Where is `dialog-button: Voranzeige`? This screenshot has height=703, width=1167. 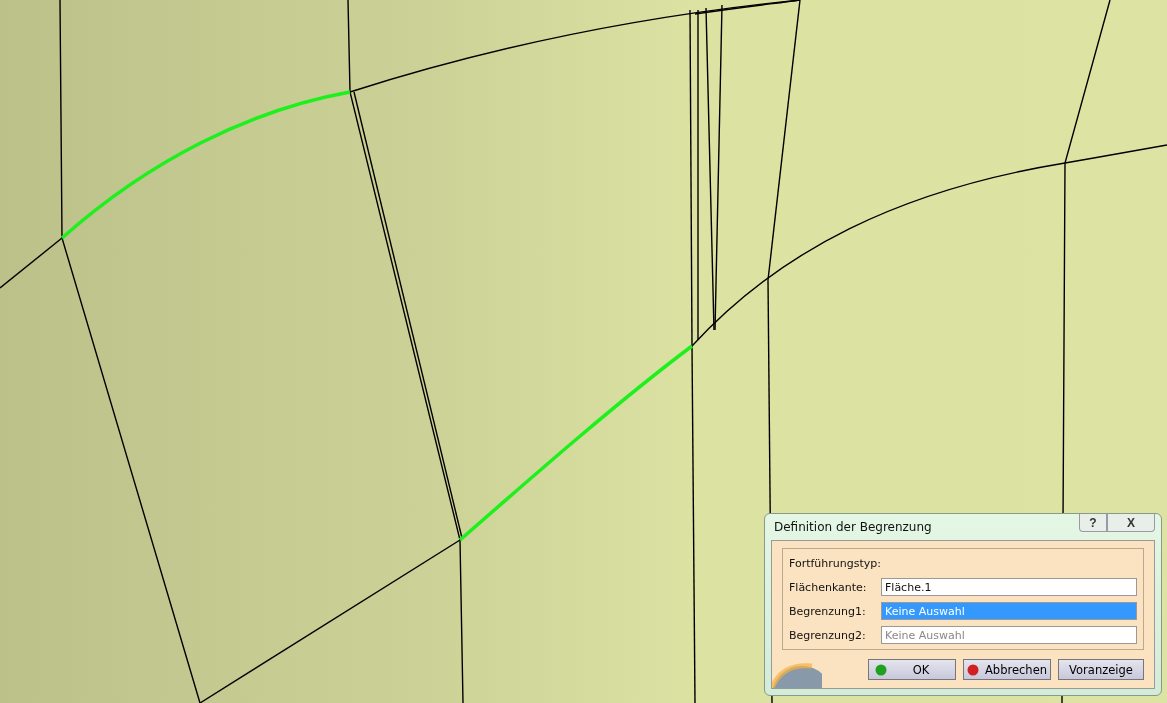
dialog-button: Voranzeige is located at coordinates (1101, 669).